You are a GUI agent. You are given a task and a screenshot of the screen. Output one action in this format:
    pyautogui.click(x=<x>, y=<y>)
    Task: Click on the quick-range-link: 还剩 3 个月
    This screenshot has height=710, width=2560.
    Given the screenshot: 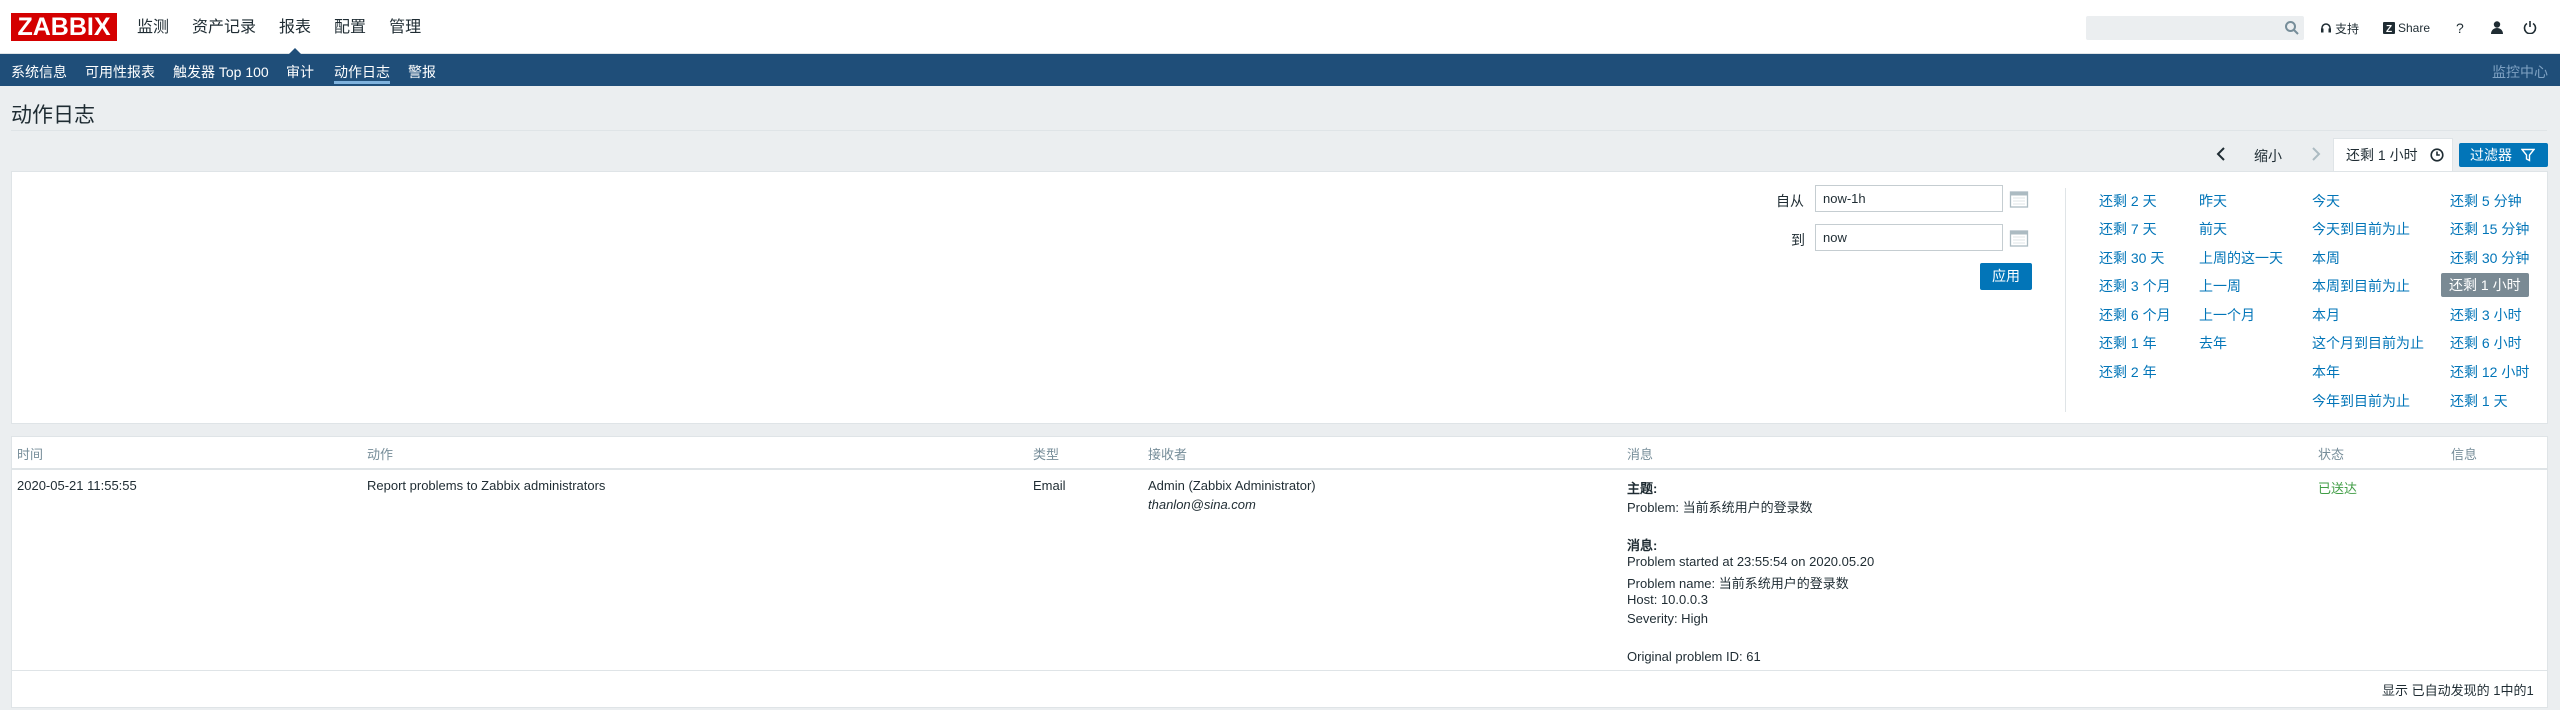 What is the action you would take?
    pyautogui.click(x=2135, y=286)
    